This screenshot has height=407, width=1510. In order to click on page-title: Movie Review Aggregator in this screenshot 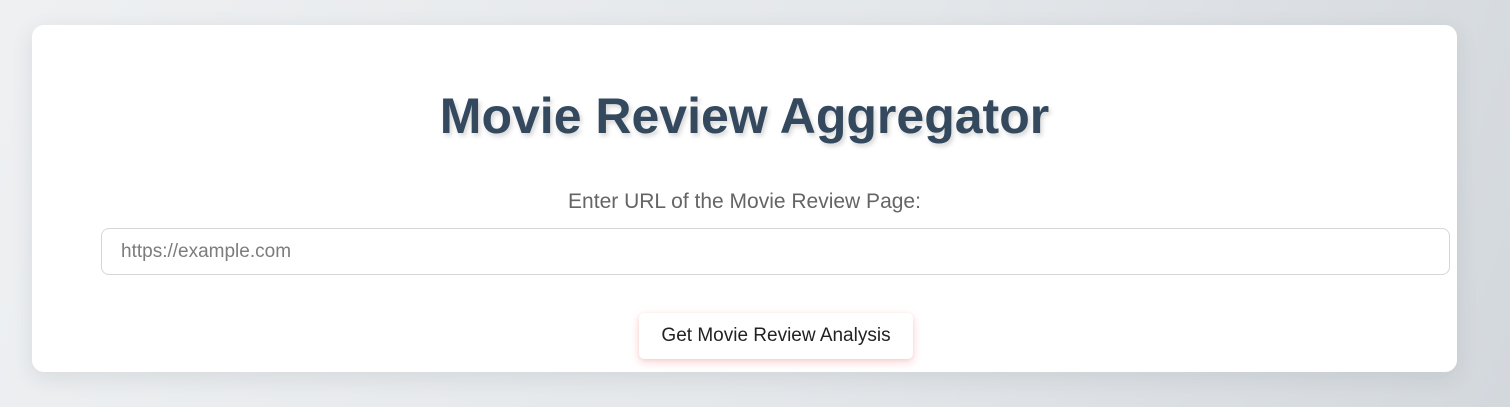, I will do `click(744, 116)`.